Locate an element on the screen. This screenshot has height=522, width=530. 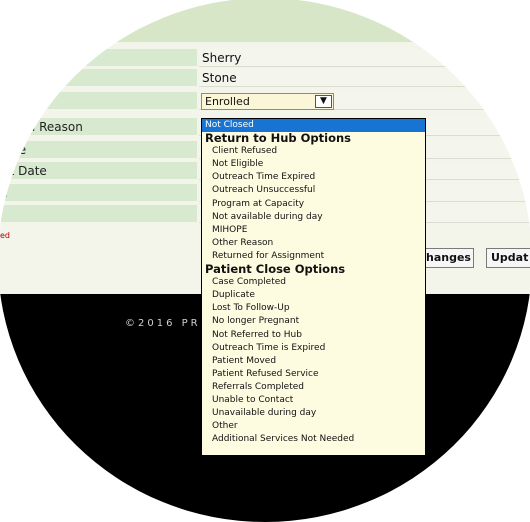
save-changes-button: hanges is located at coordinates (447, 258).